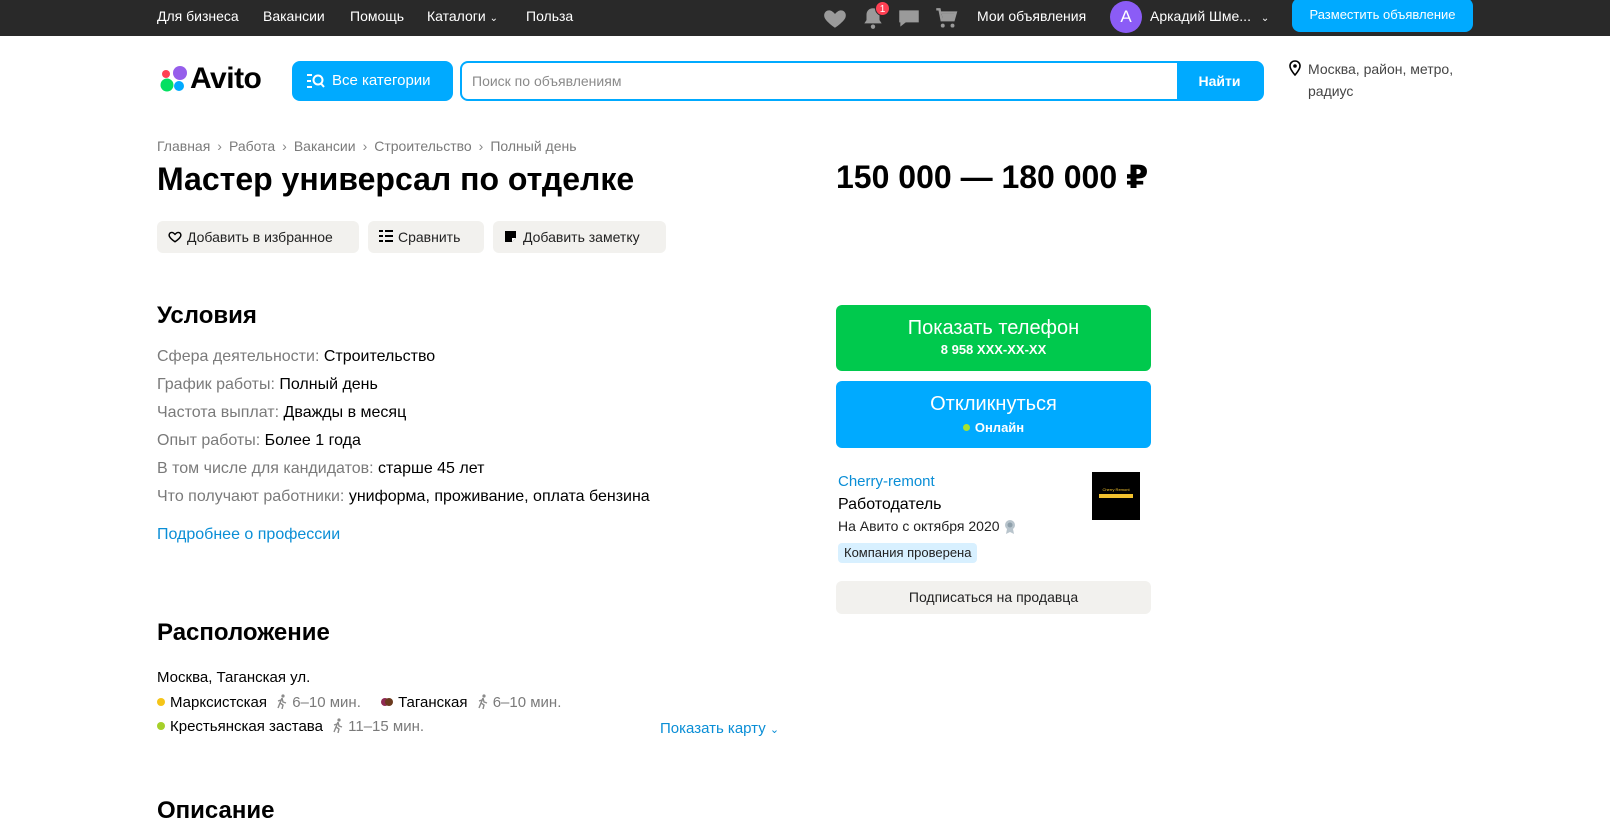 This screenshot has height=836, width=1610. Describe the element at coordinates (890, 504) in the screenshot. I see `seller-role: Работодатель` at that location.